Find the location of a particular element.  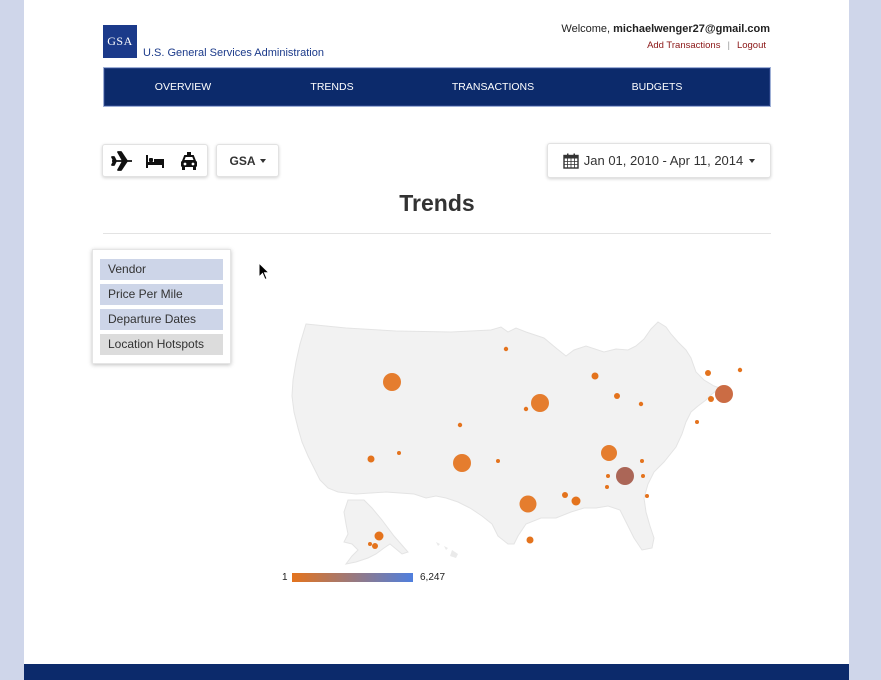

menu-item-location-hotspots: Location Hotspots is located at coordinates (161, 344).